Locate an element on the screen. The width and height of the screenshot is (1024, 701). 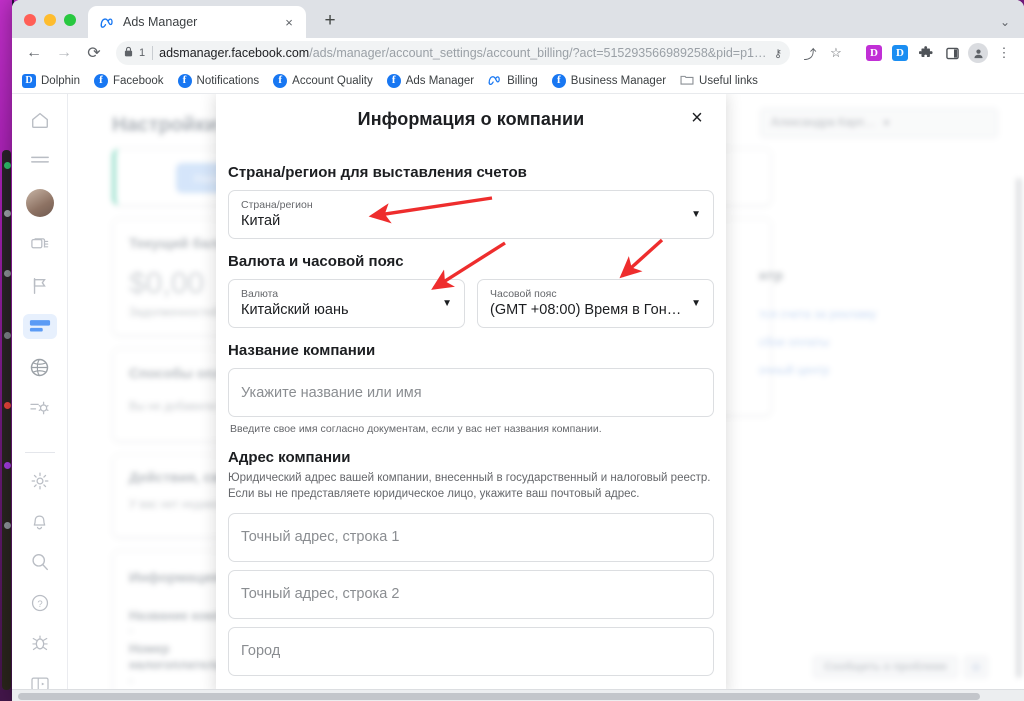
flag-icon is located at coordinates (40, 286).